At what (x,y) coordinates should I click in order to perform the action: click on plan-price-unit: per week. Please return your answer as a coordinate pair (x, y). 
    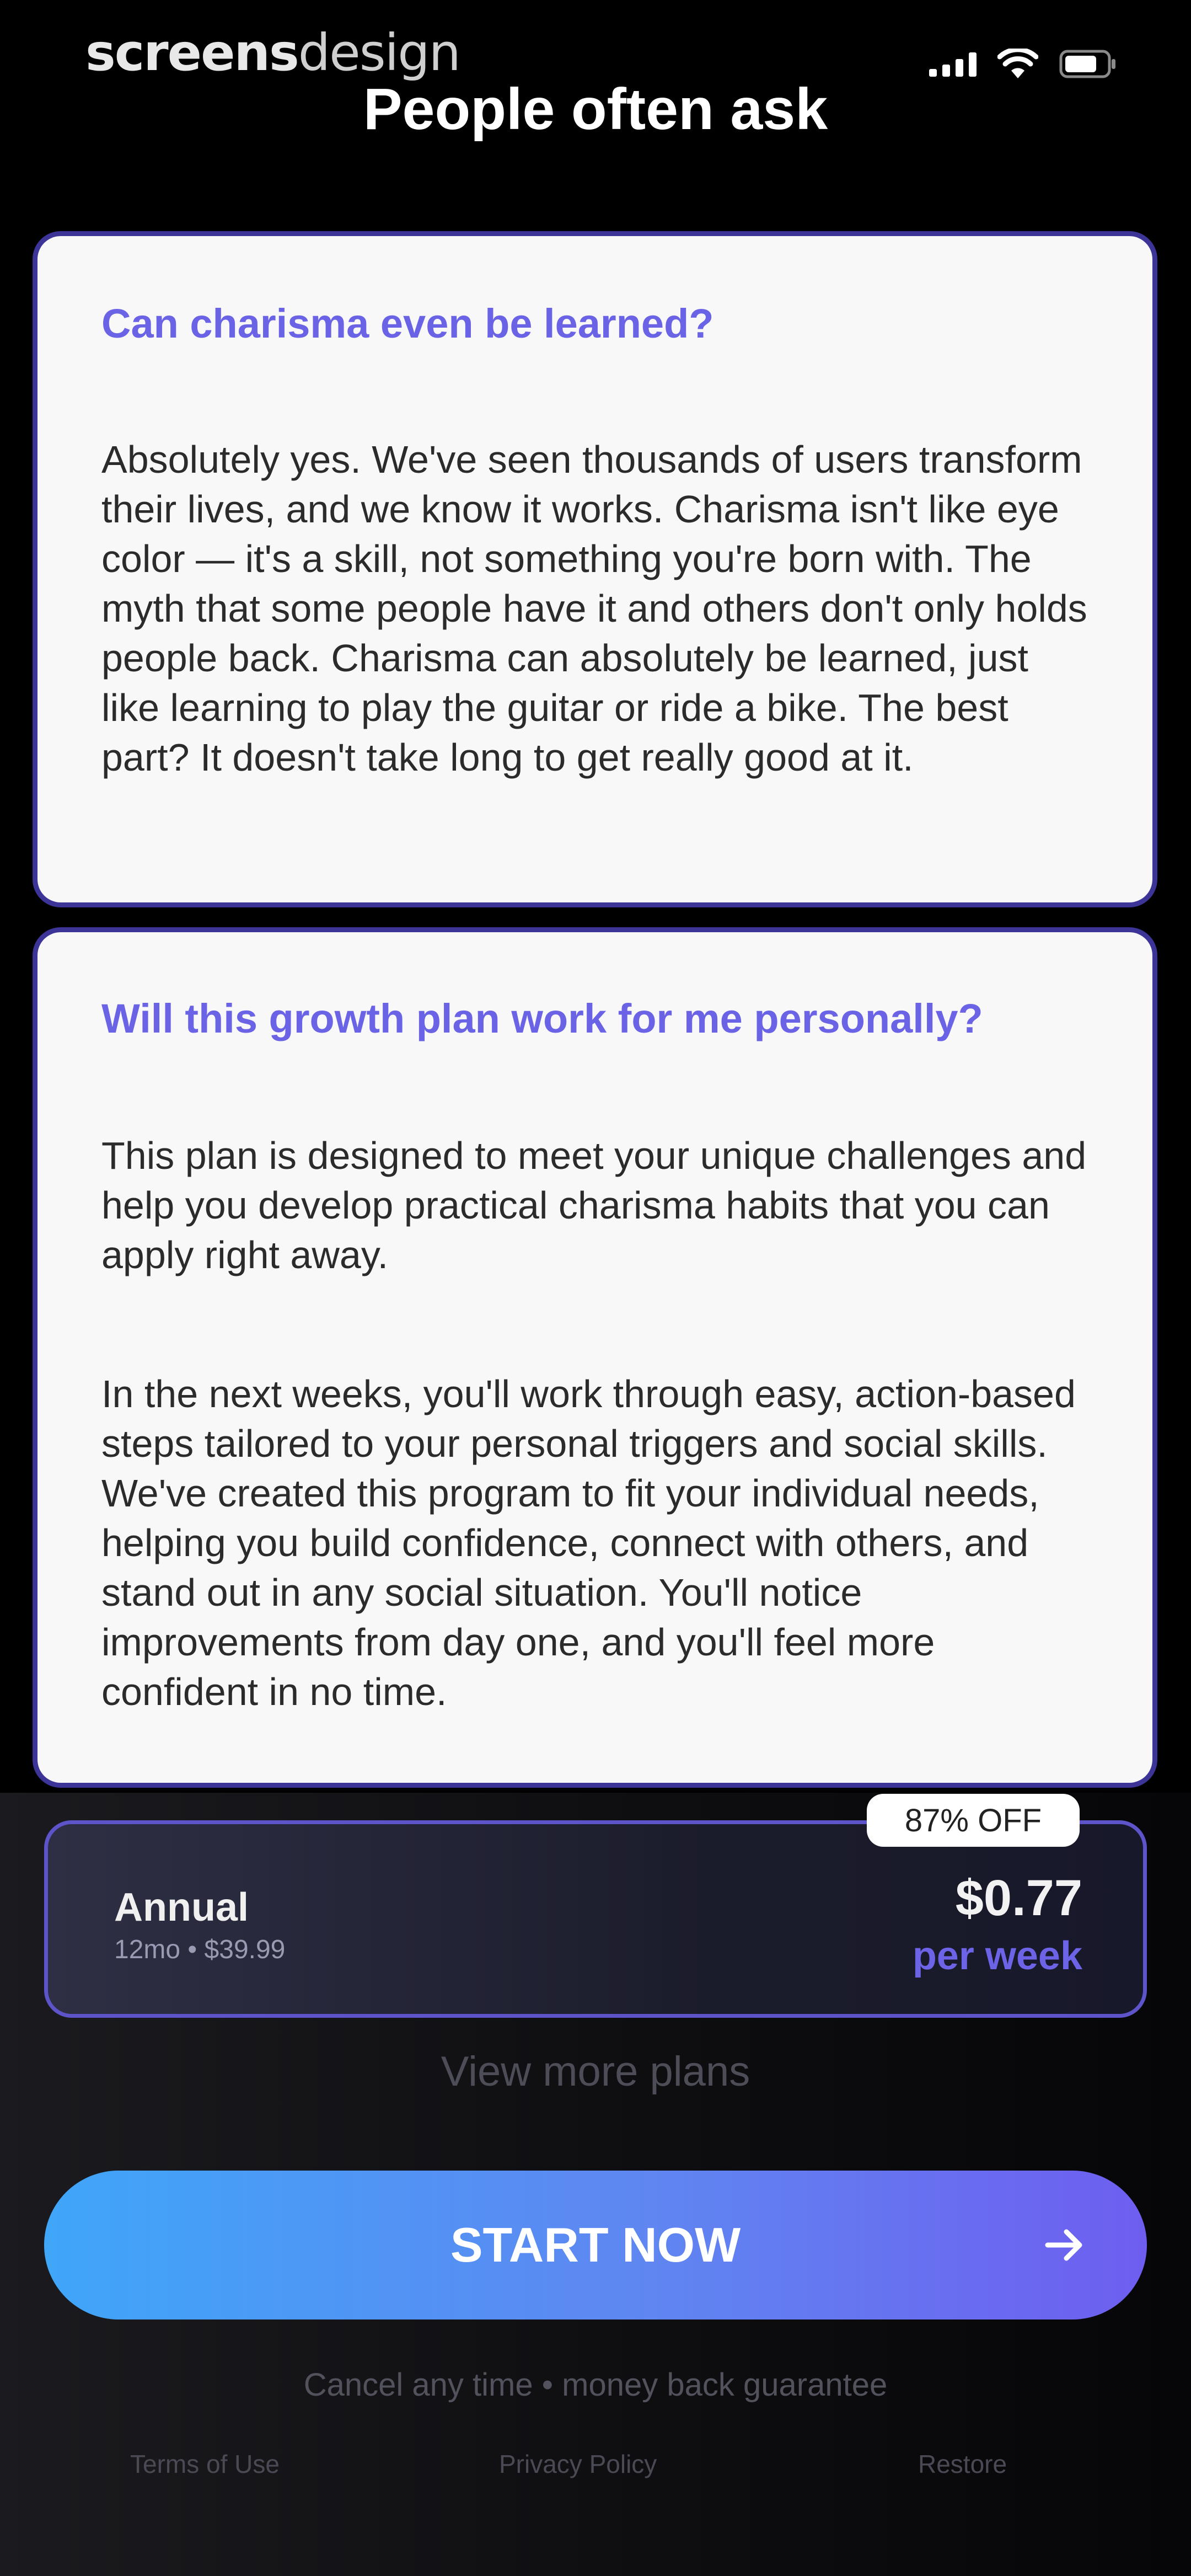
    Looking at the image, I should click on (997, 1956).